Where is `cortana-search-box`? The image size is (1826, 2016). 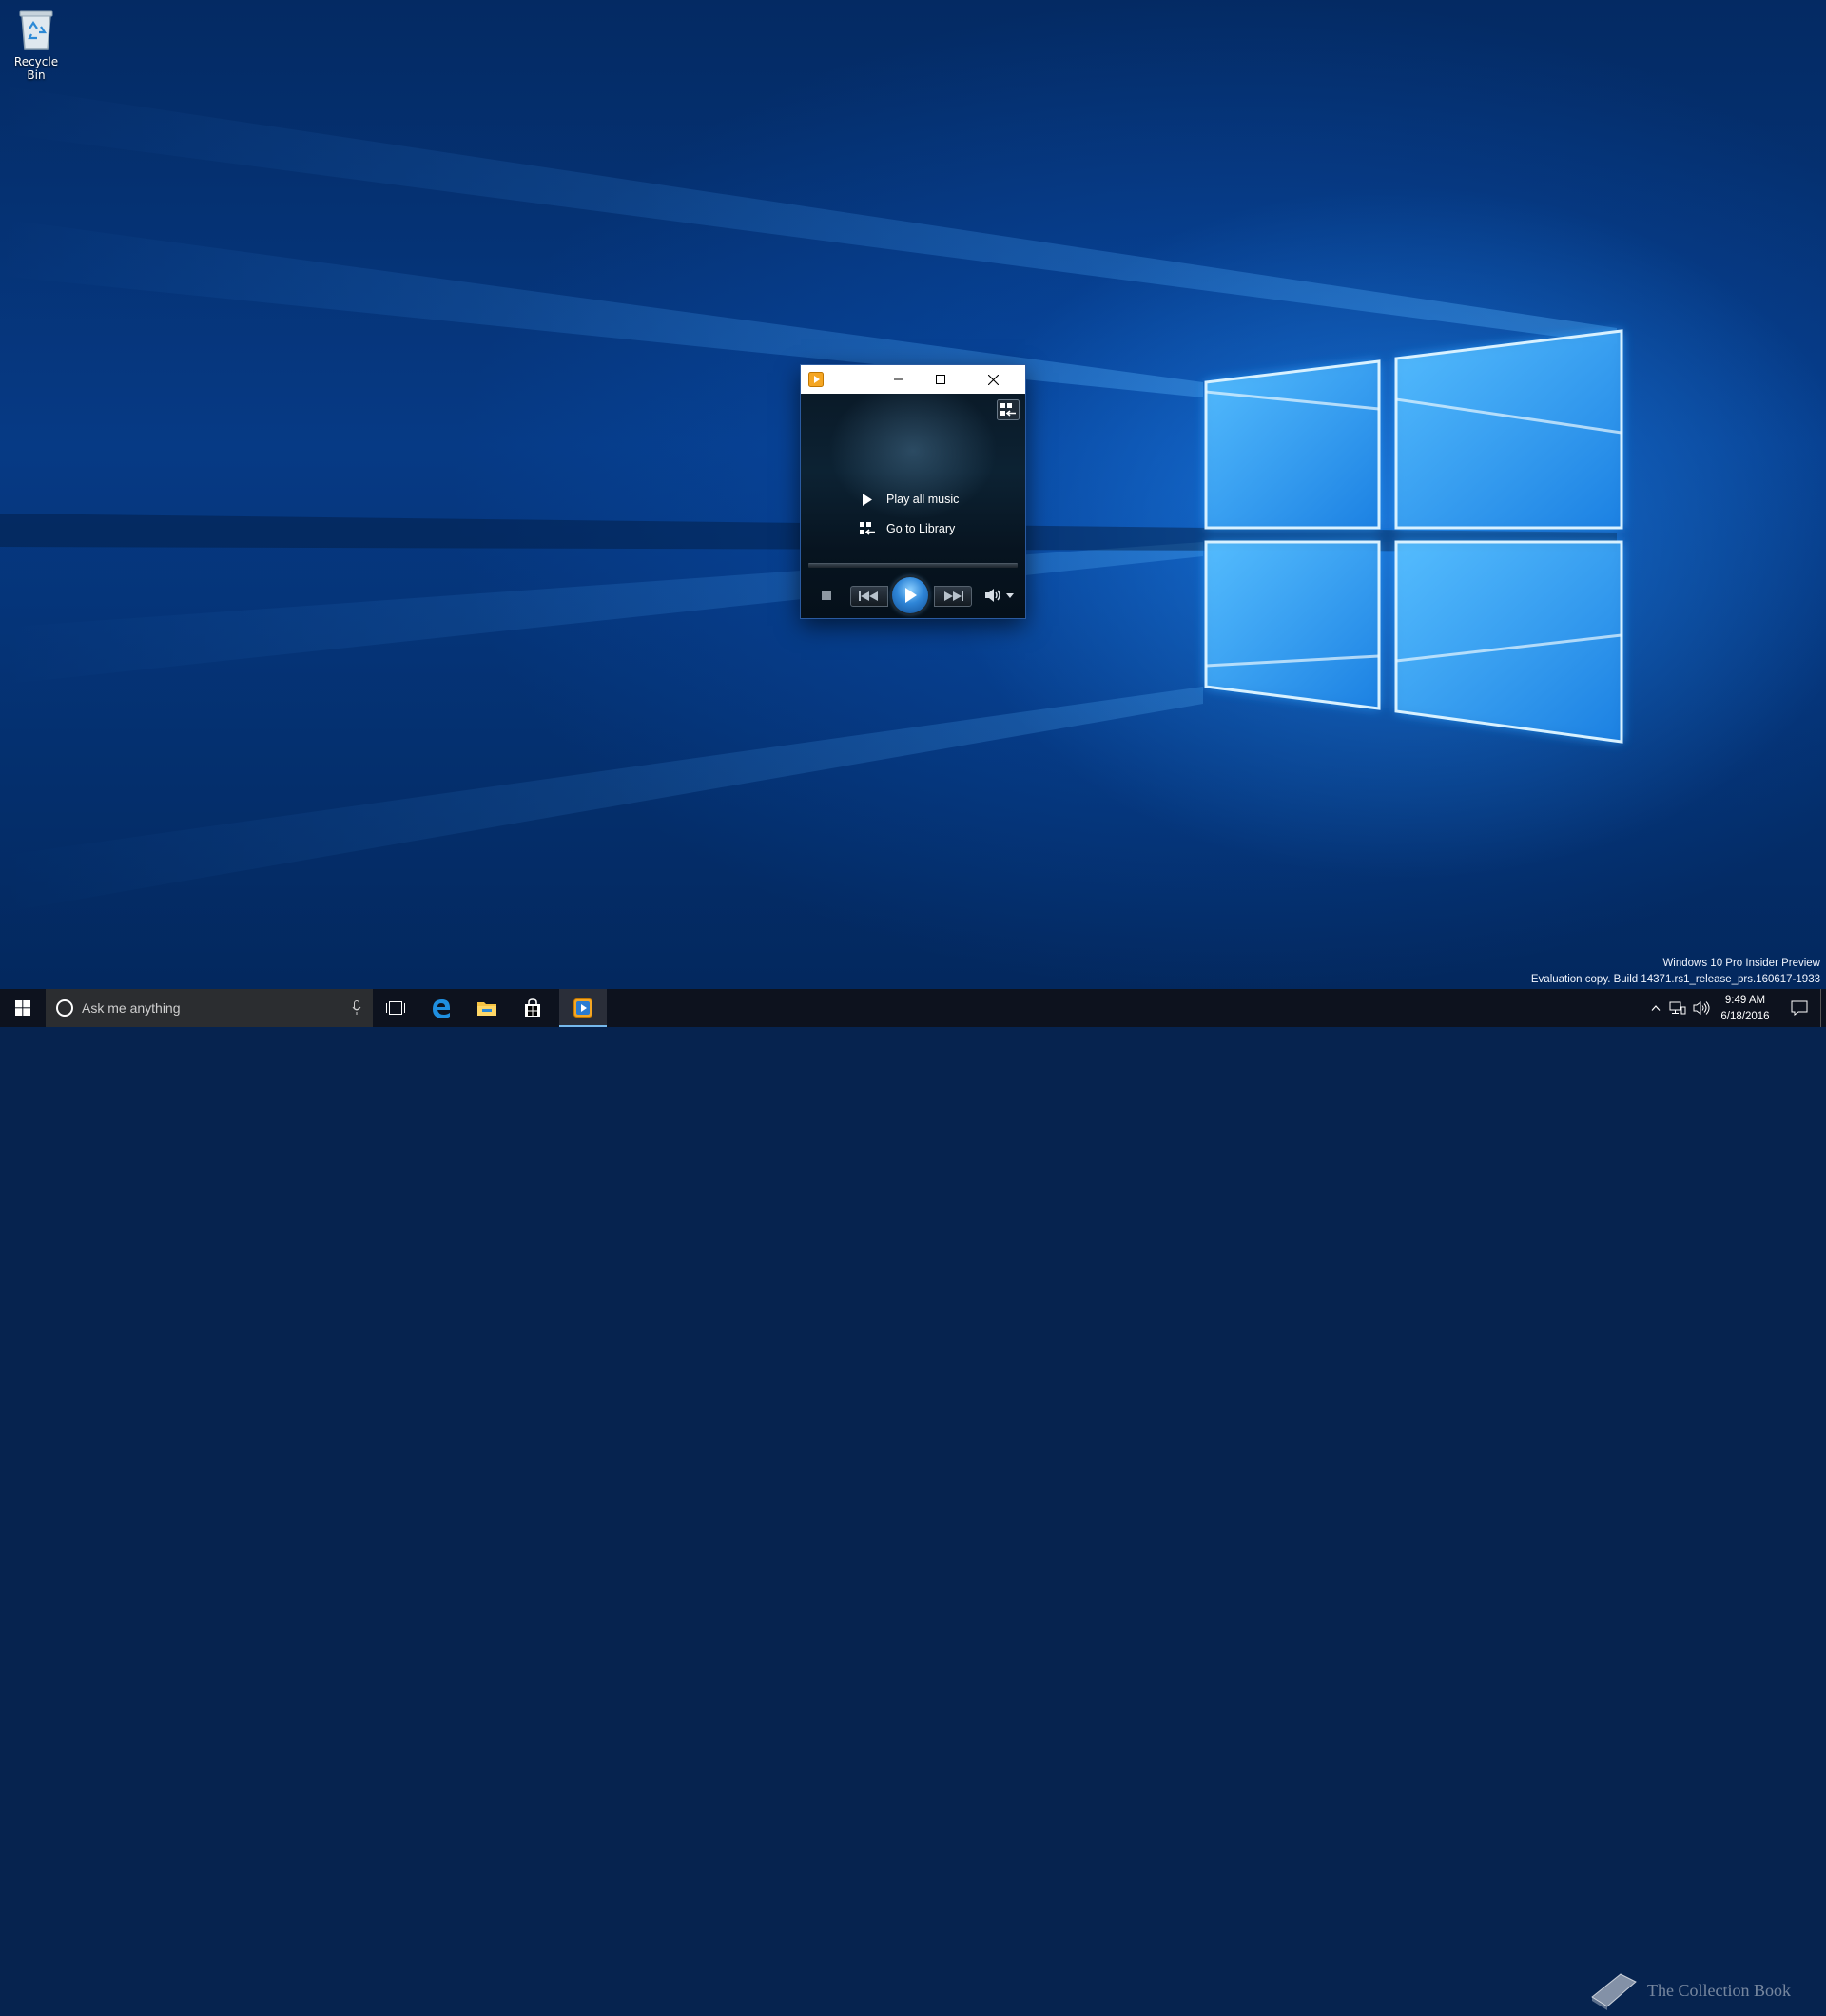
cortana-search-box is located at coordinates (210, 1008).